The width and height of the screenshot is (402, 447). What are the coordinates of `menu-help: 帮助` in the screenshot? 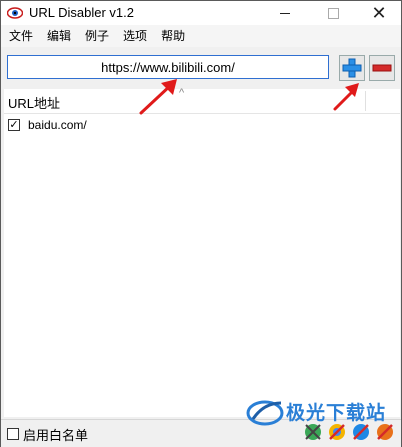 It's located at (173, 36).